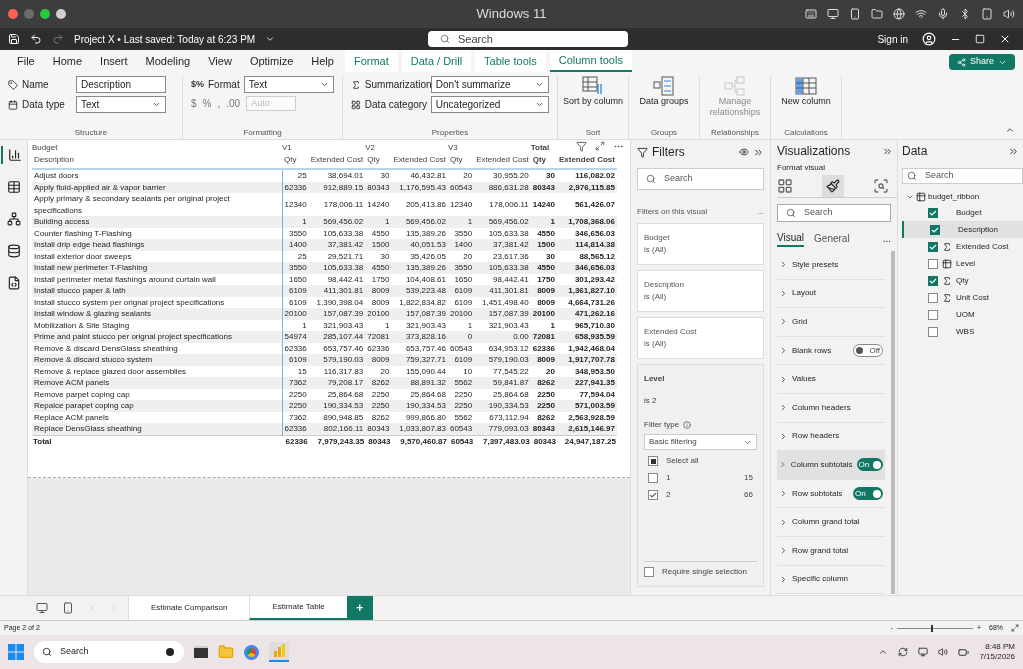 The image size is (1023, 669). What do you see at coordinates (298, 608) in the screenshot?
I see `page-tab: Estimate Table` at bounding box center [298, 608].